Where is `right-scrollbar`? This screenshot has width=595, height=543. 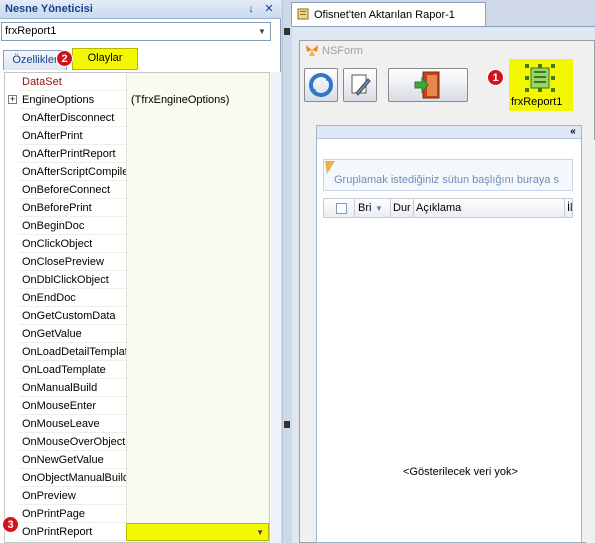
right-scrollbar is located at coordinates (590, 341).